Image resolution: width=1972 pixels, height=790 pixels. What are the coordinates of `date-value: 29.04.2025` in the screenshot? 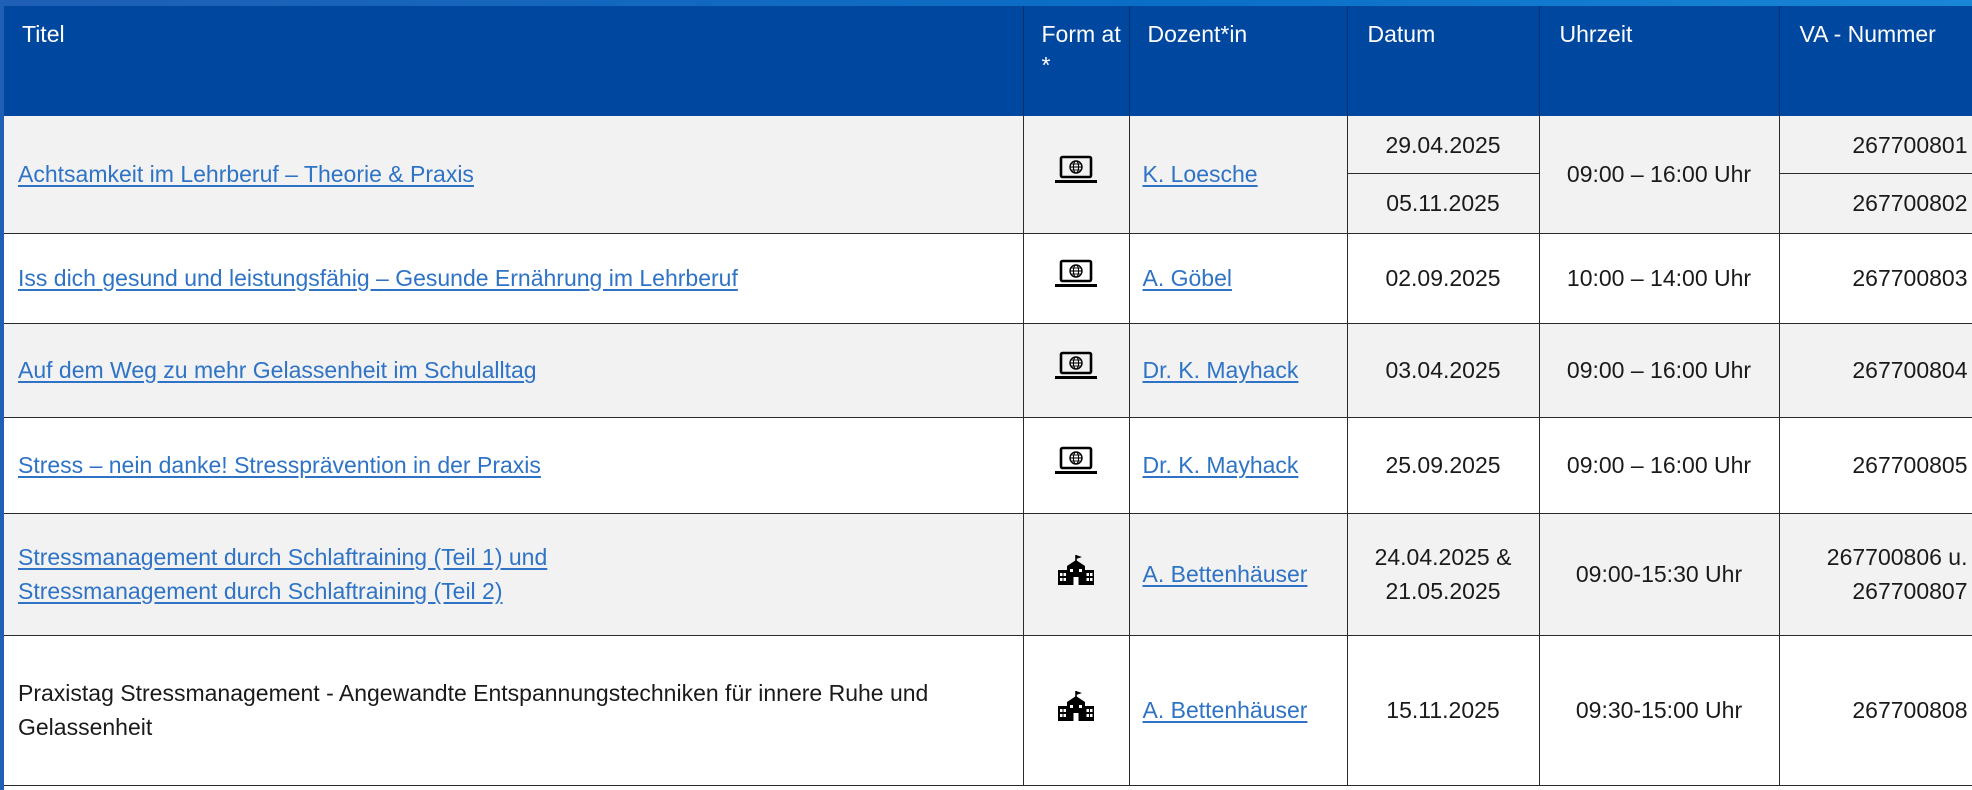 It's located at (1443, 145).